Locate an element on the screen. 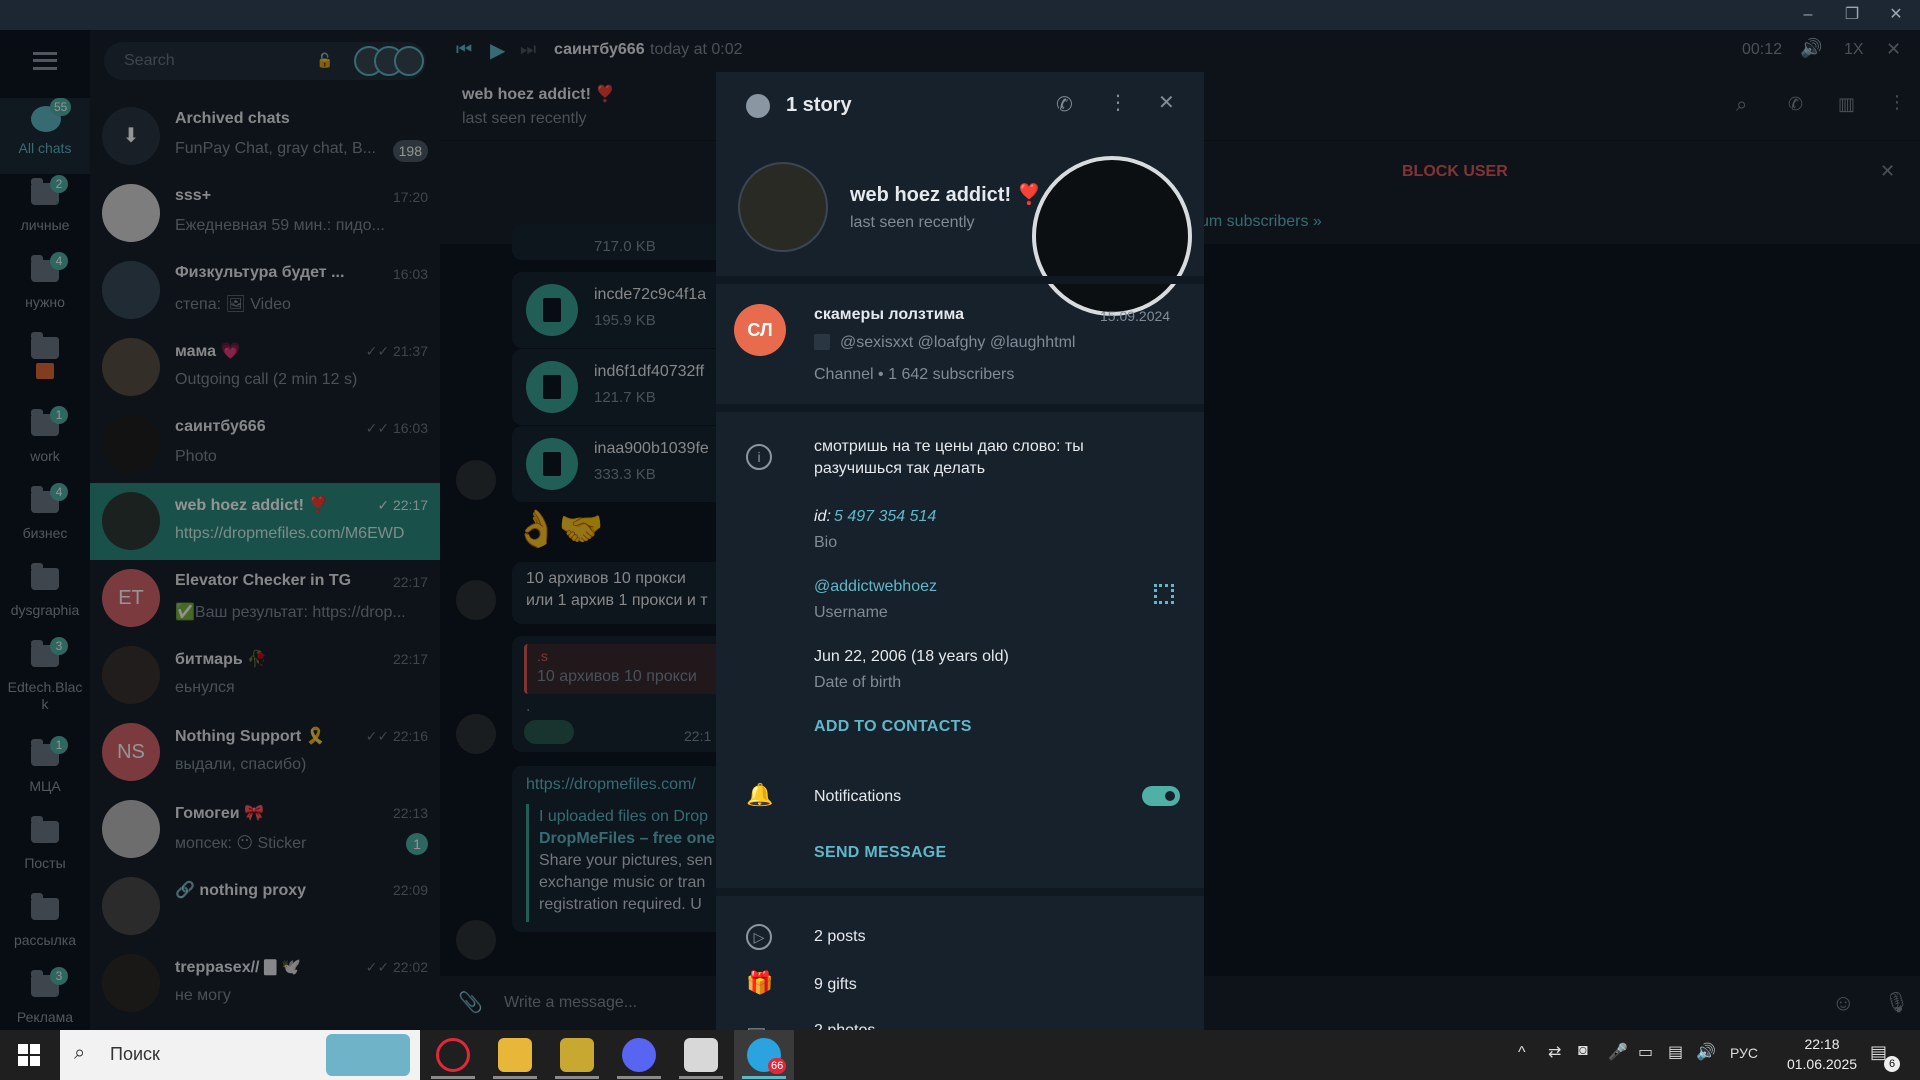  channel-handles: @sexisxxt @loafghy @laughhtml is located at coordinates (958, 342).